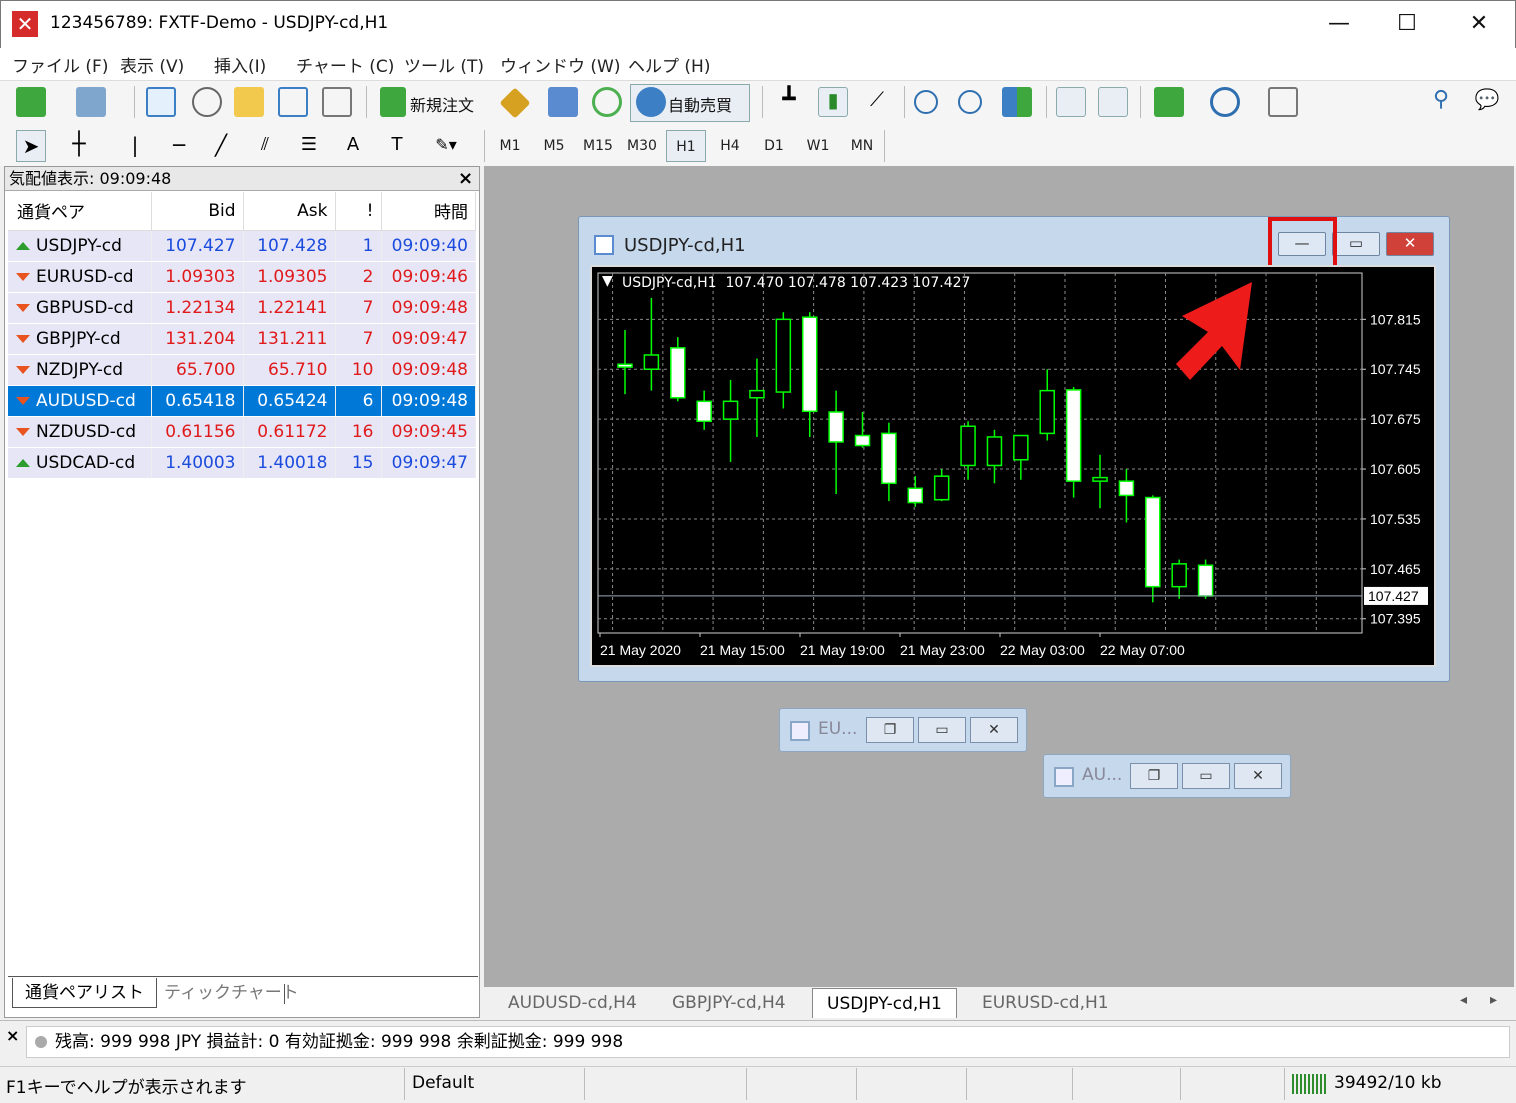  Describe the element at coordinates (179, 146) in the screenshot. I see `horizontal-line-icon: ─` at that location.